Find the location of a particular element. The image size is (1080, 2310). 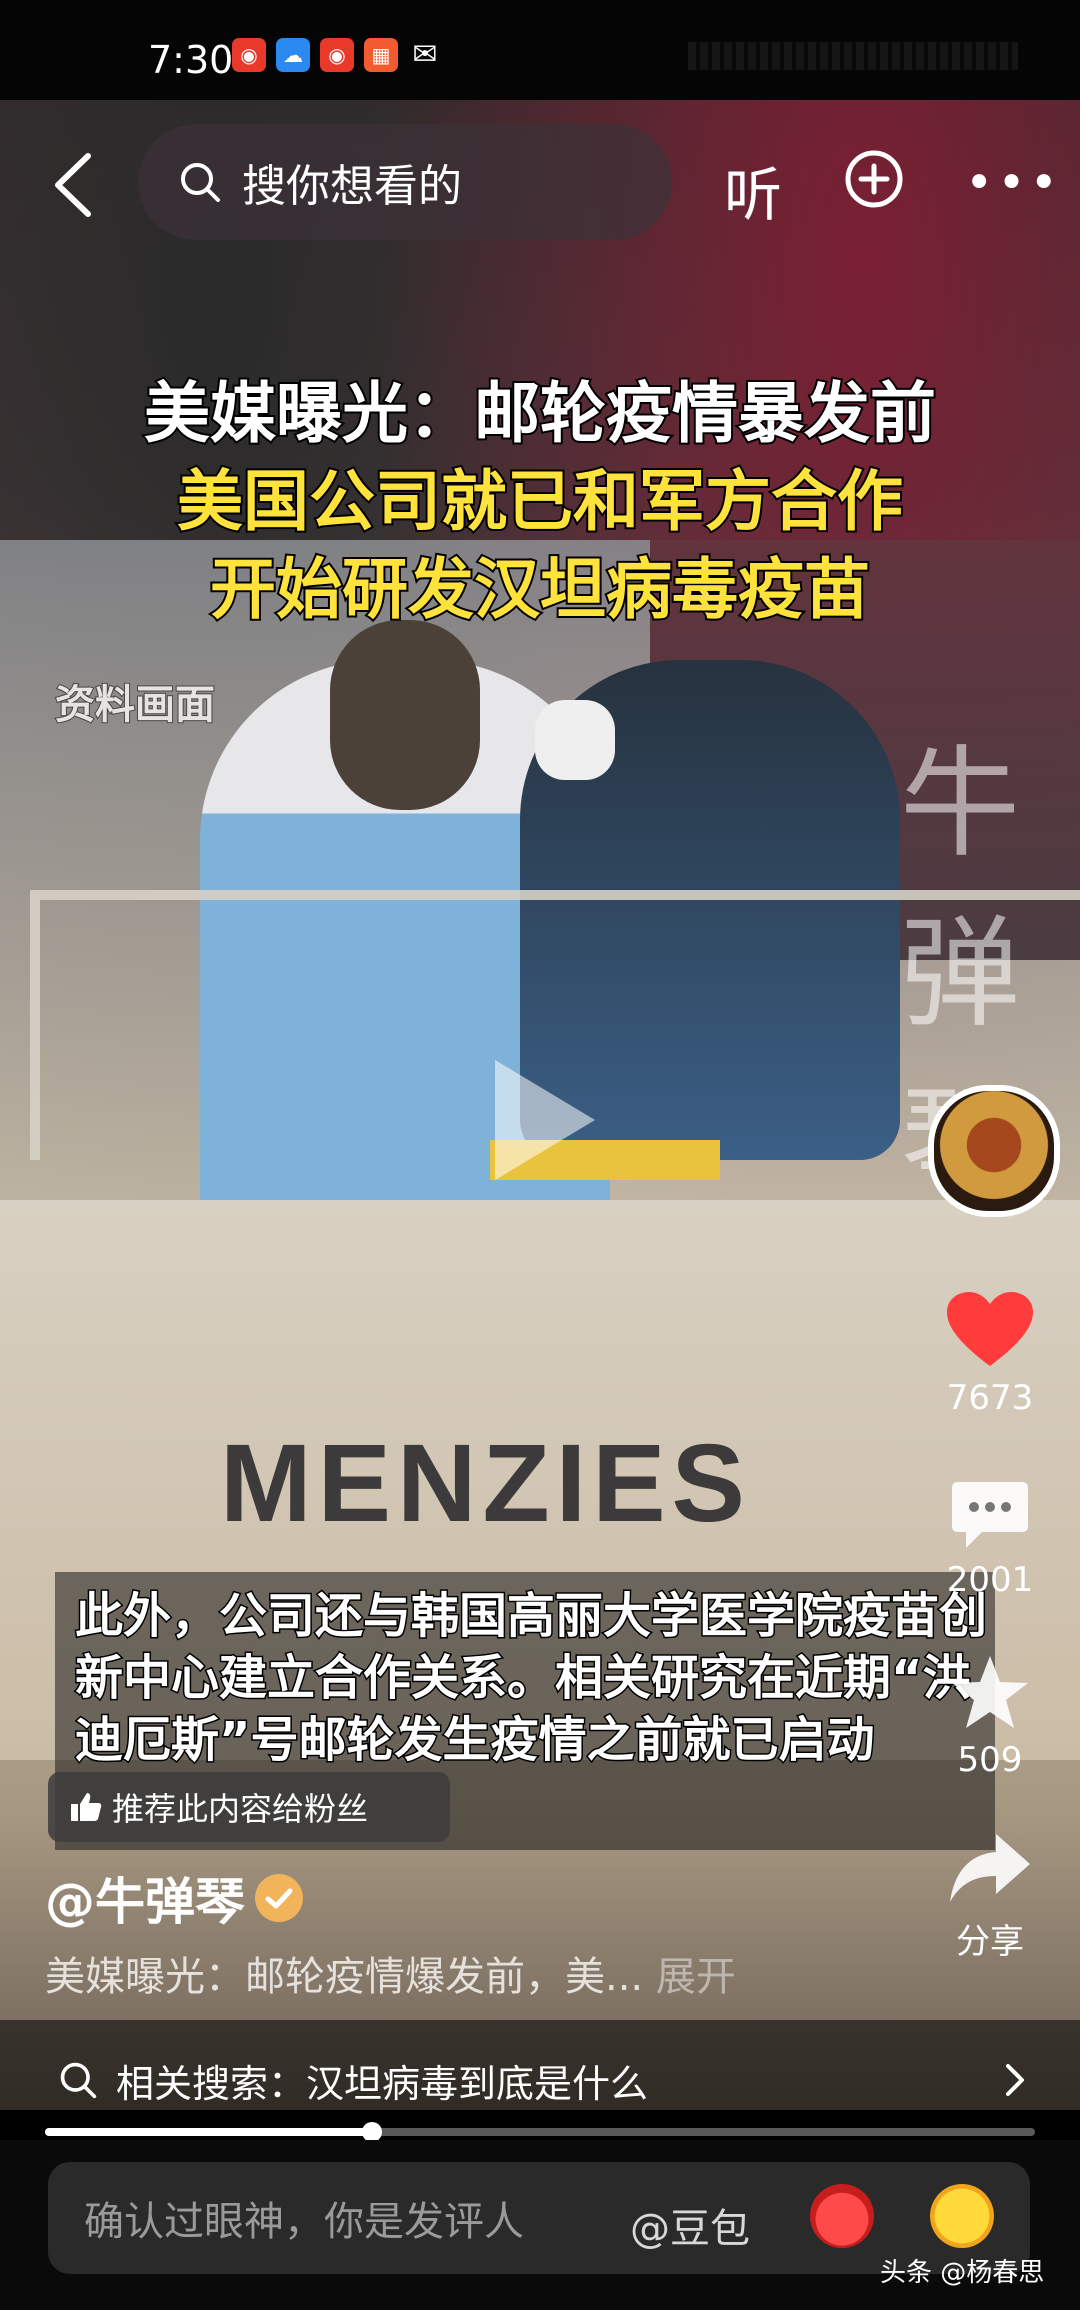

add-icon is located at coordinates (874, 179).